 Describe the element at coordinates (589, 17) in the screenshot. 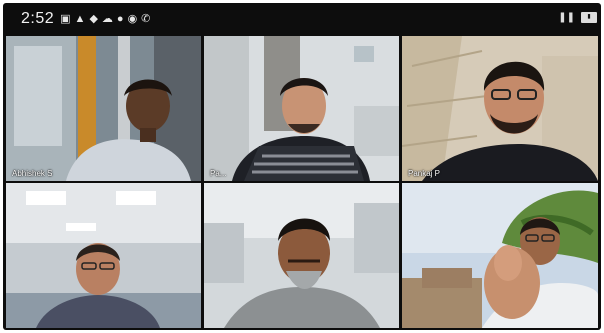

I see `battery-icon: ▮` at that location.